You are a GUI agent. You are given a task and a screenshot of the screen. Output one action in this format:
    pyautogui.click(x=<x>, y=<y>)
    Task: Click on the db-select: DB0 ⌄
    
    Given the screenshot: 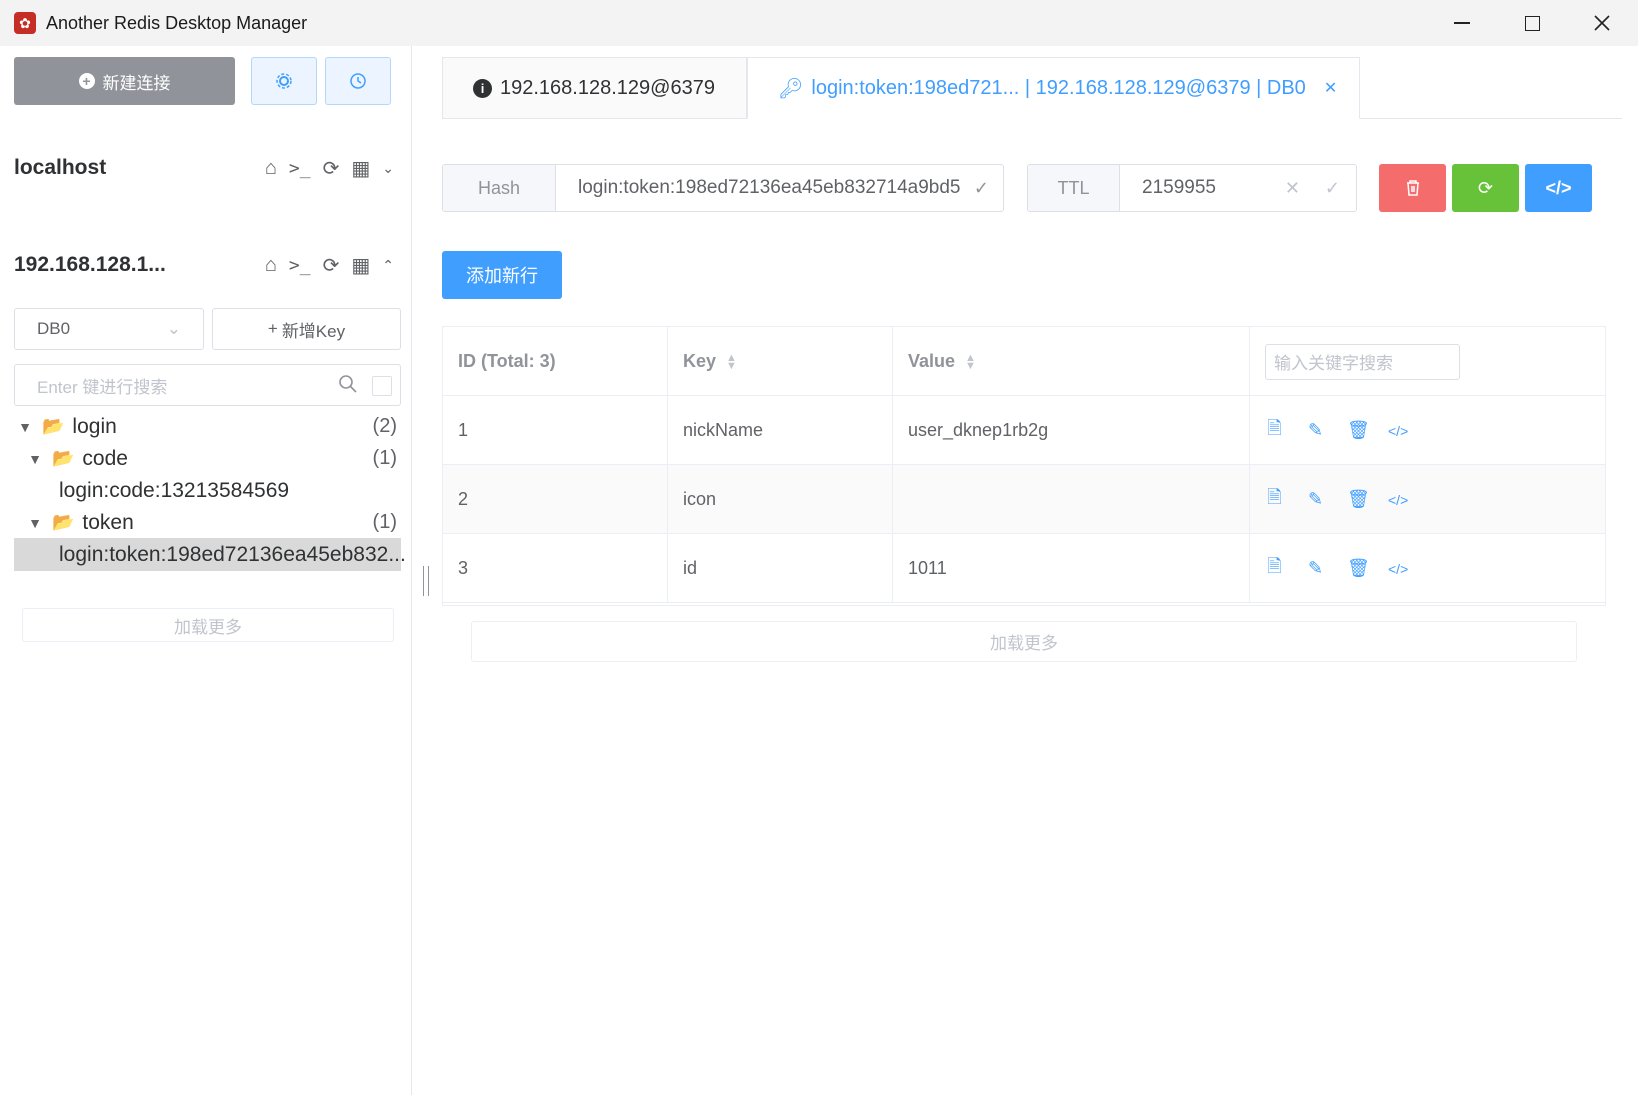 What is the action you would take?
    pyautogui.click(x=109, y=329)
    